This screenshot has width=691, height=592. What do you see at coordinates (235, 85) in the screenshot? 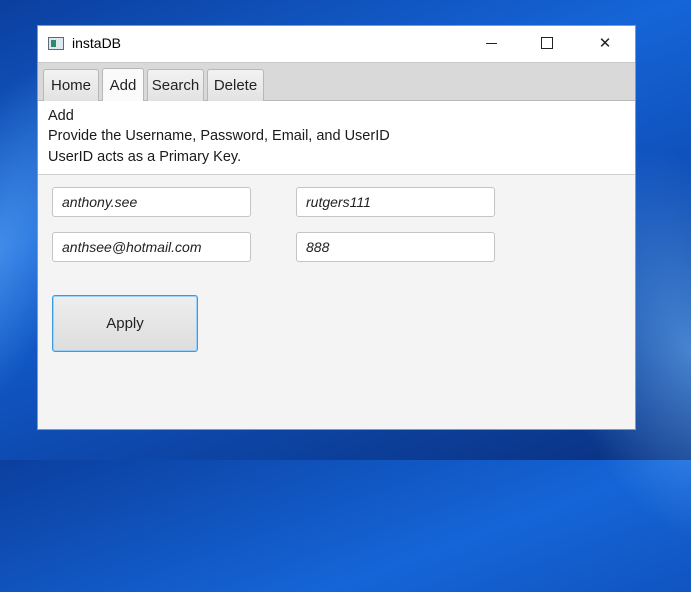
I see `tab-delete: Delete` at bounding box center [235, 85].